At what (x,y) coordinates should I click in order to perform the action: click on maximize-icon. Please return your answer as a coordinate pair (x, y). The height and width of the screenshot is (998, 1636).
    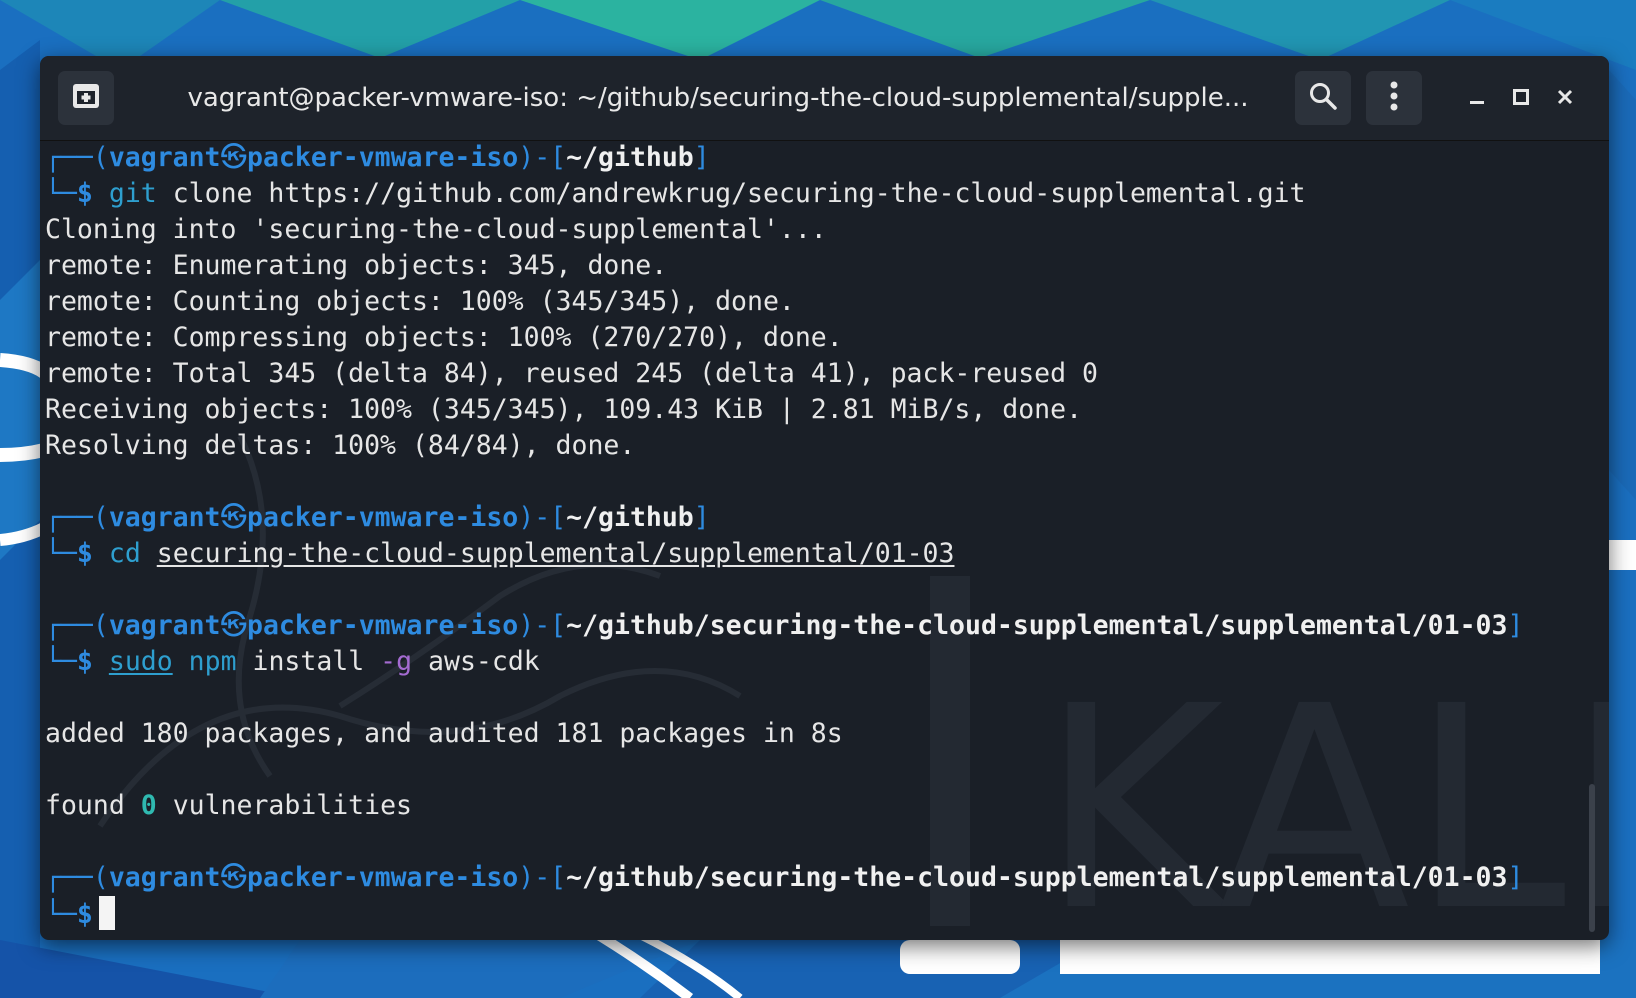
    Looking at the image, I should click on (1521, 99).